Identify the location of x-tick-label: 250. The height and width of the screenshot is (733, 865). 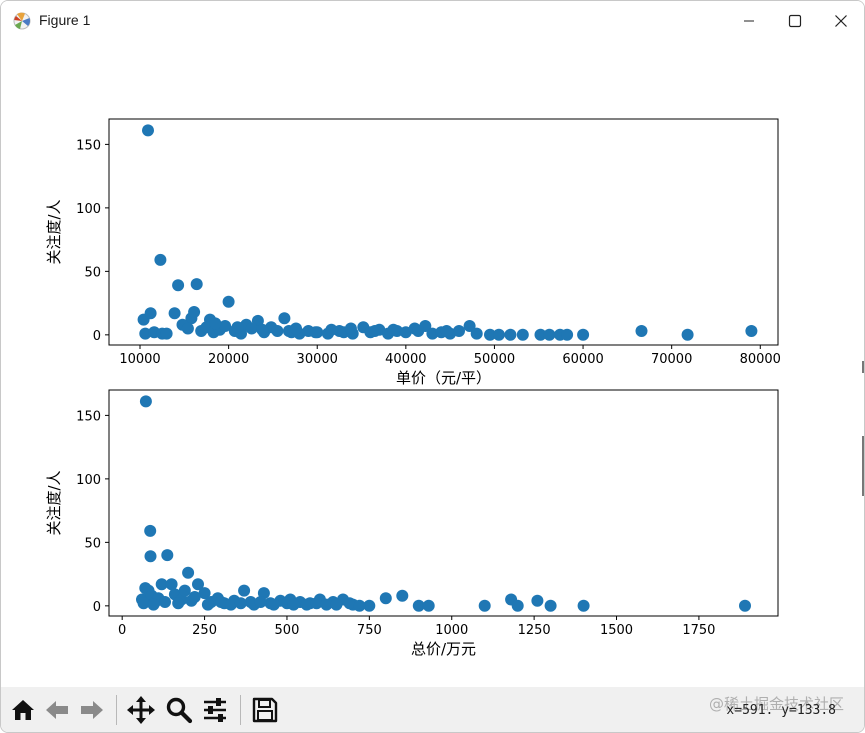
(204, 630).